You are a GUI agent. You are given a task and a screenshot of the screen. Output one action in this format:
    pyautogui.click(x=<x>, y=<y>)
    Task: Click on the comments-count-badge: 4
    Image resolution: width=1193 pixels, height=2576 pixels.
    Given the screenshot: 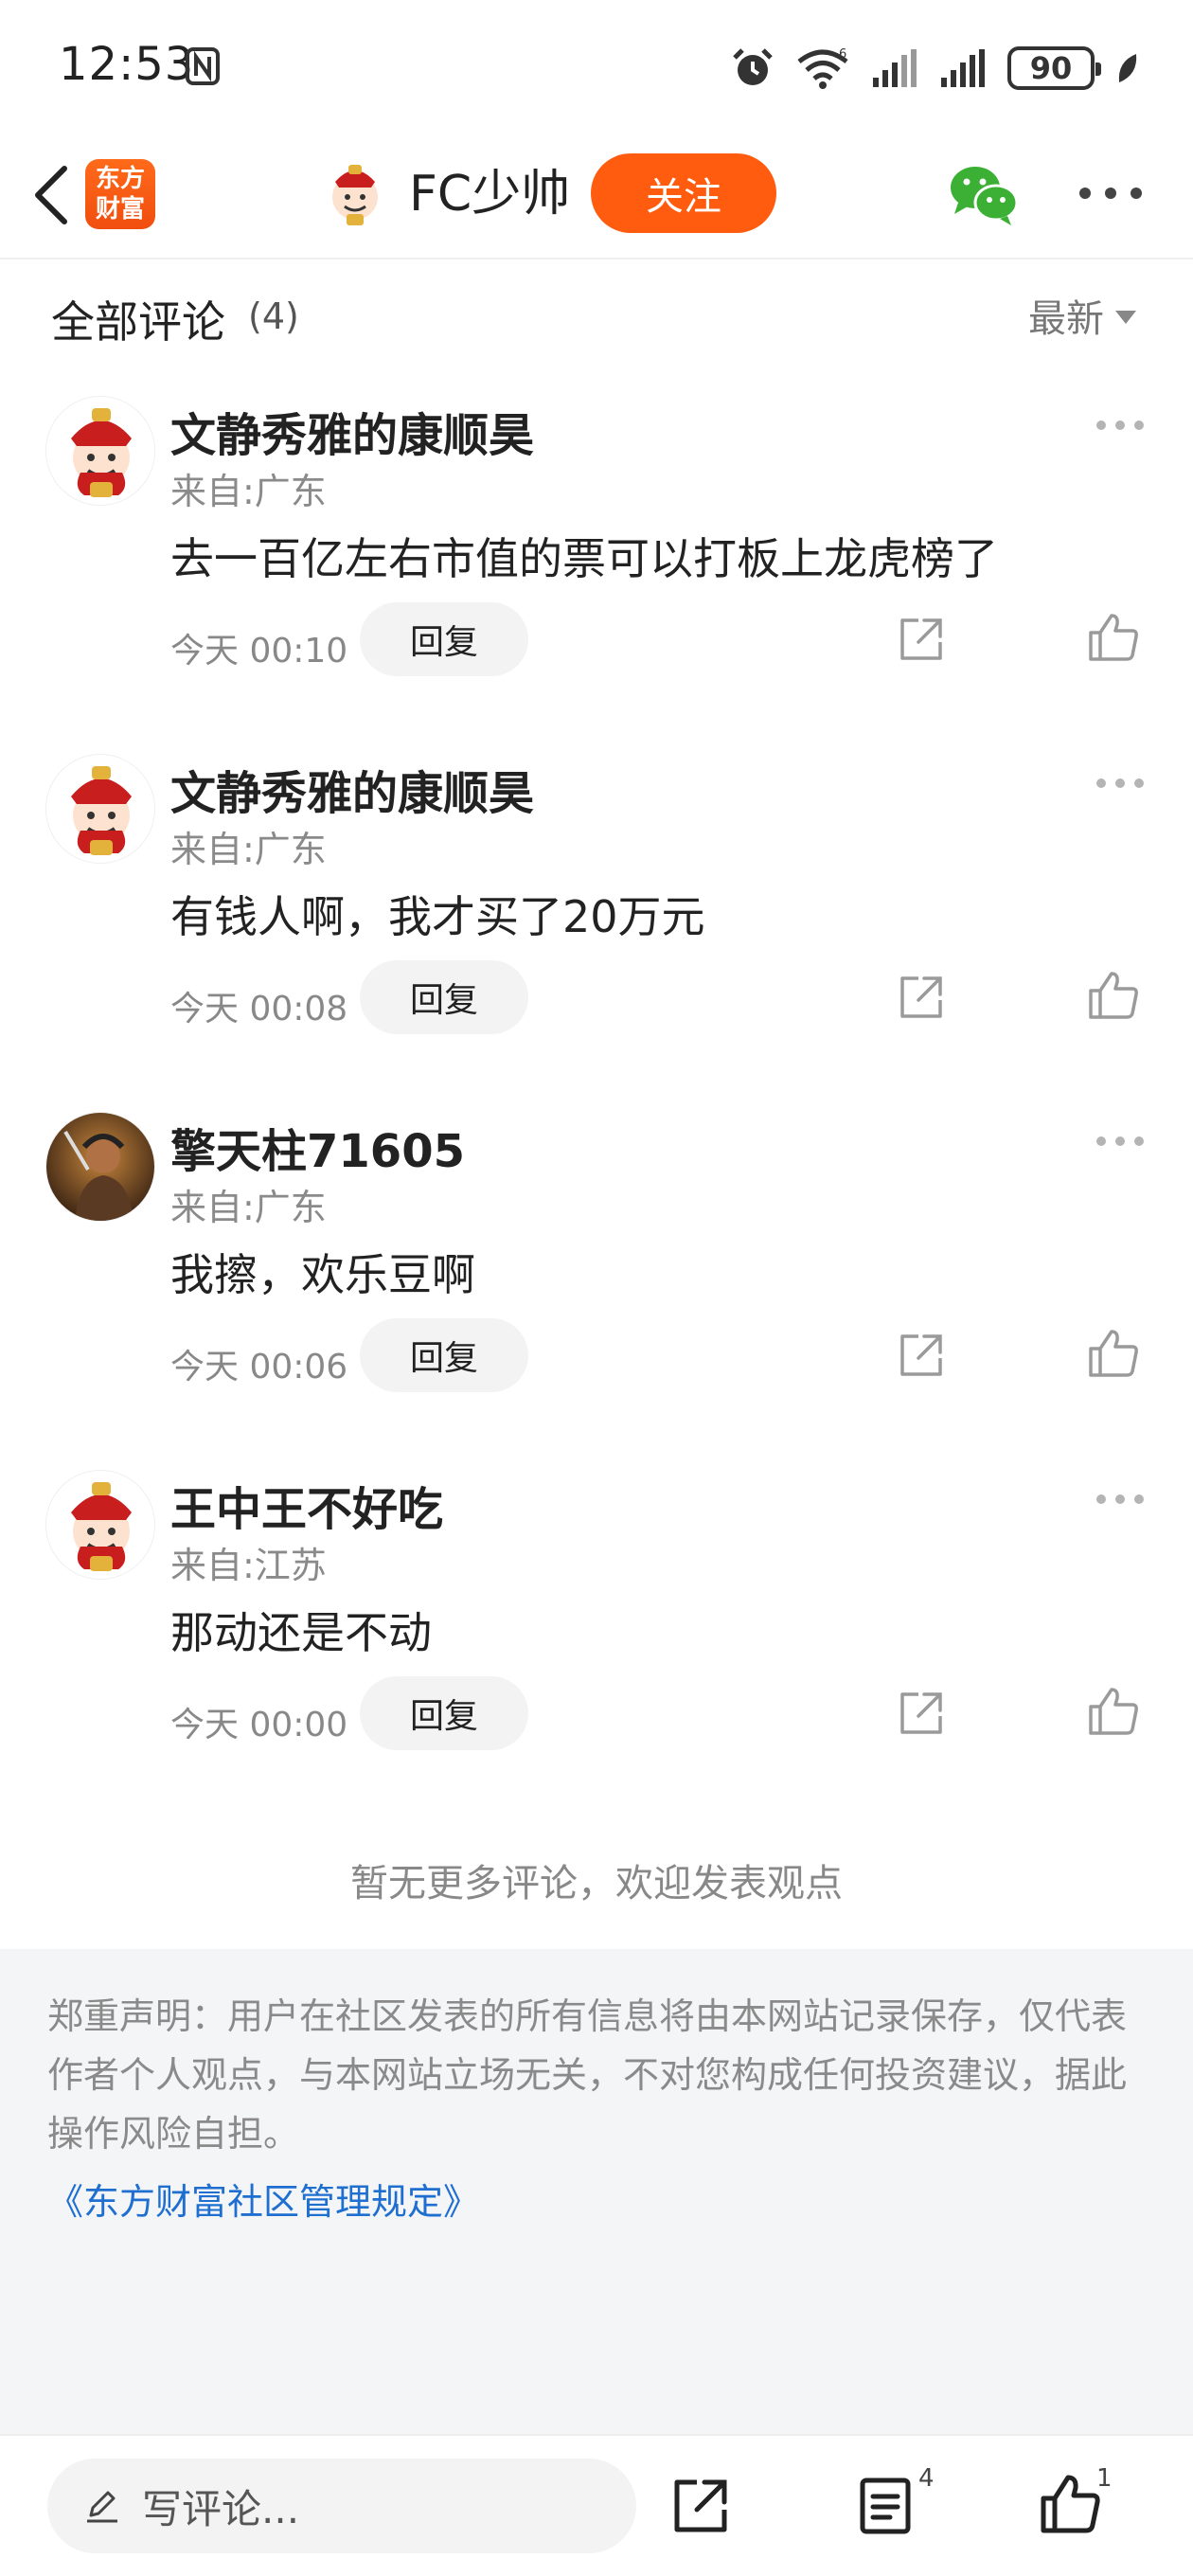 What is the action you would take?
    pyautogui.click(x=926, y=2478)
    